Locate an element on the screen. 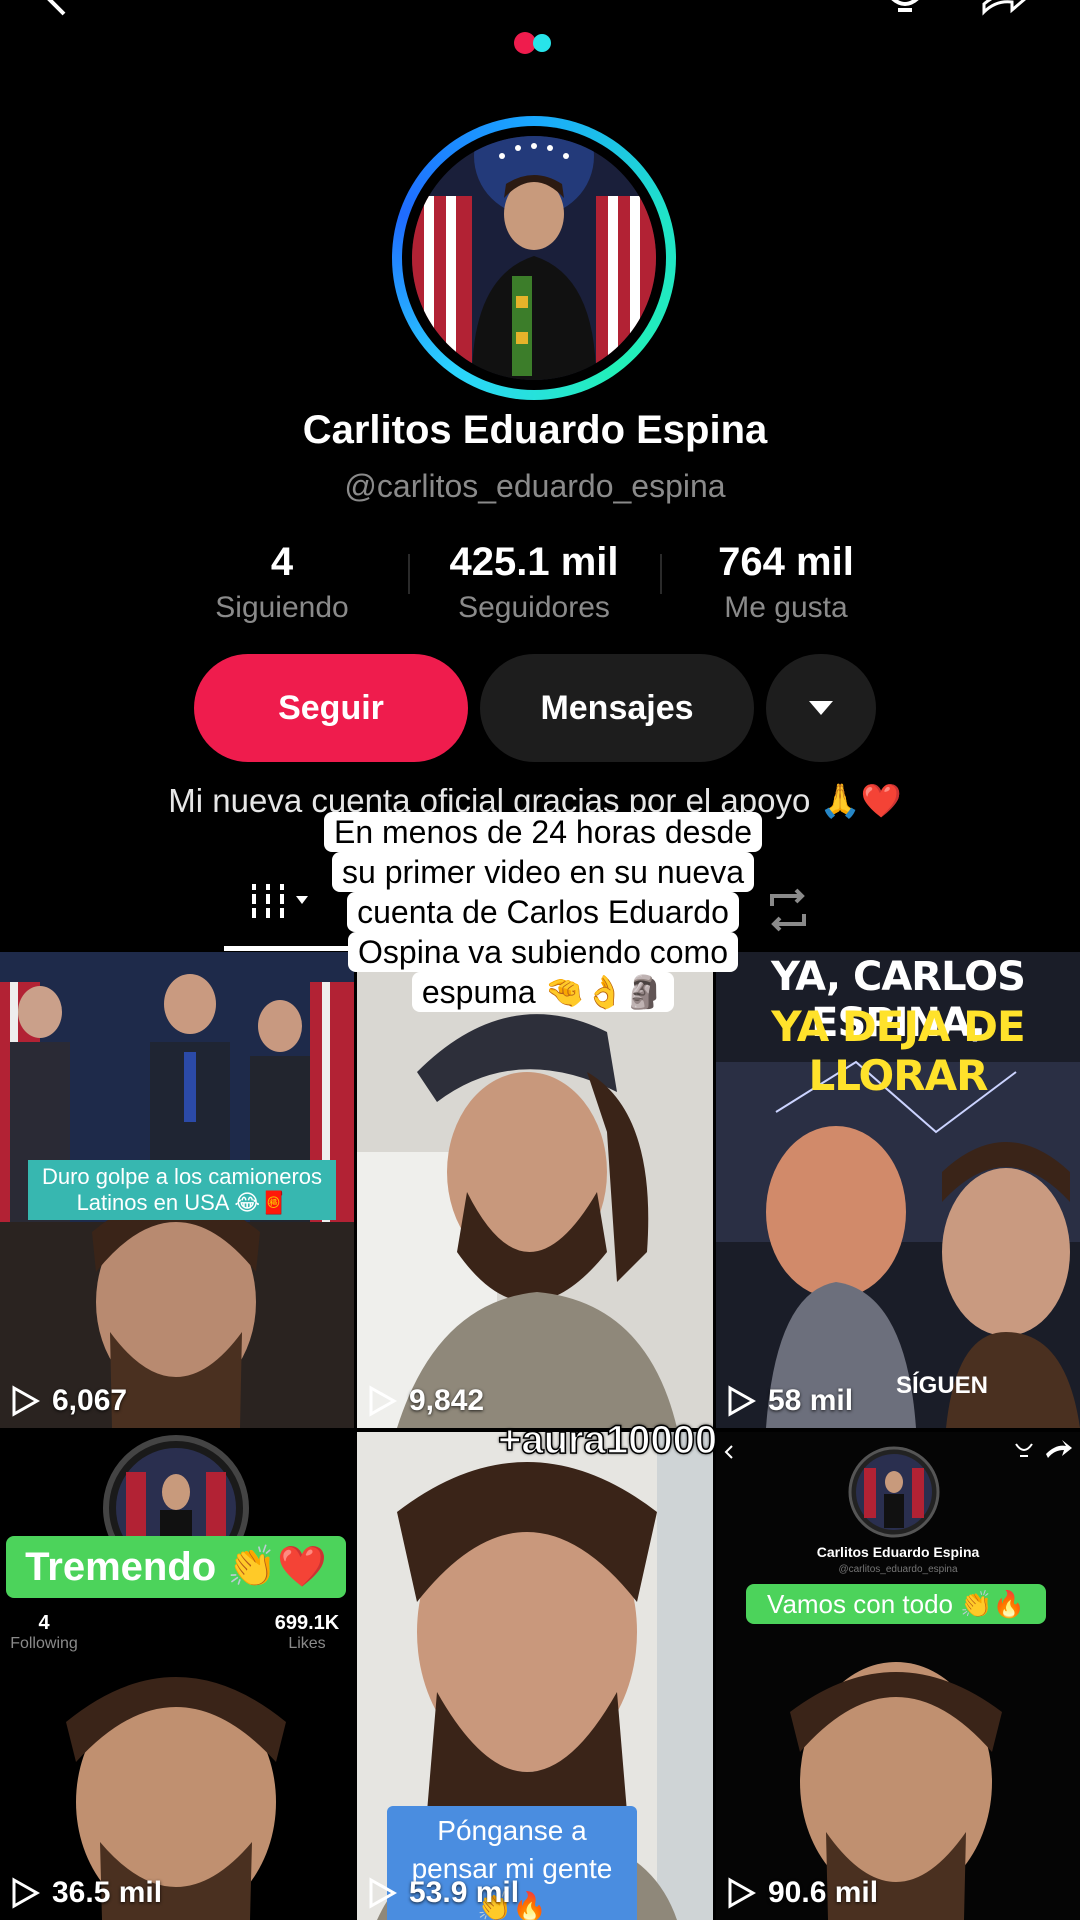 This screenshot has width=1080, height=1920. embedded-likes-stat: 699.1K Likes is located at coordinates (307, 1632).